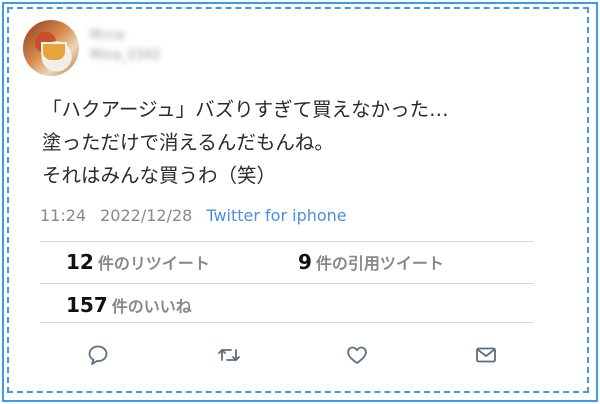  I want to click on like-icon, so click(357, 355).